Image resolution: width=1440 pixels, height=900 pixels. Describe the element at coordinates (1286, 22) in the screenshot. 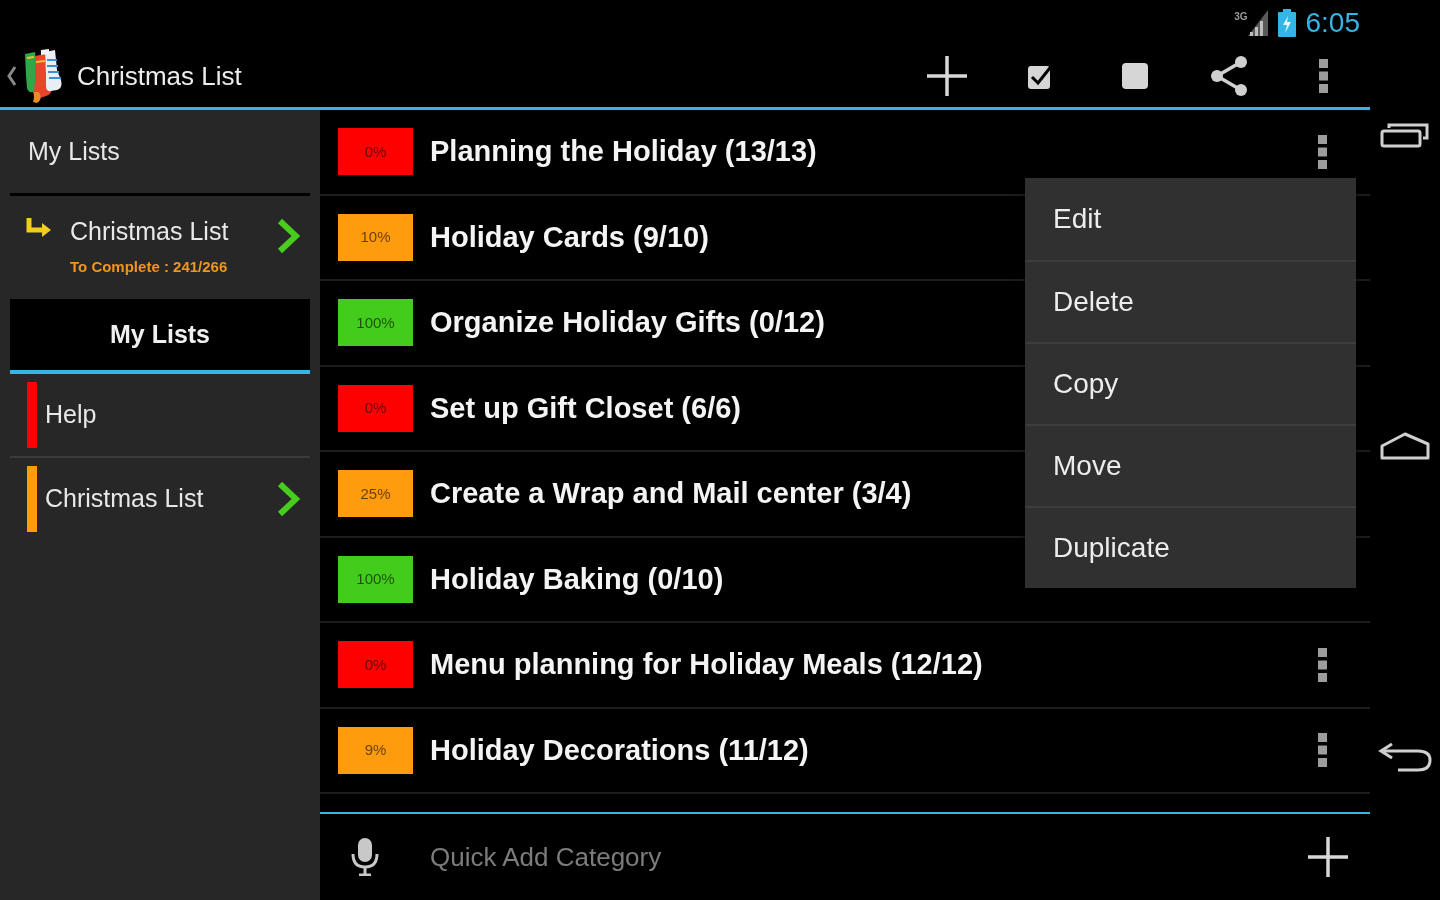

I see `battery-icon` at that location.